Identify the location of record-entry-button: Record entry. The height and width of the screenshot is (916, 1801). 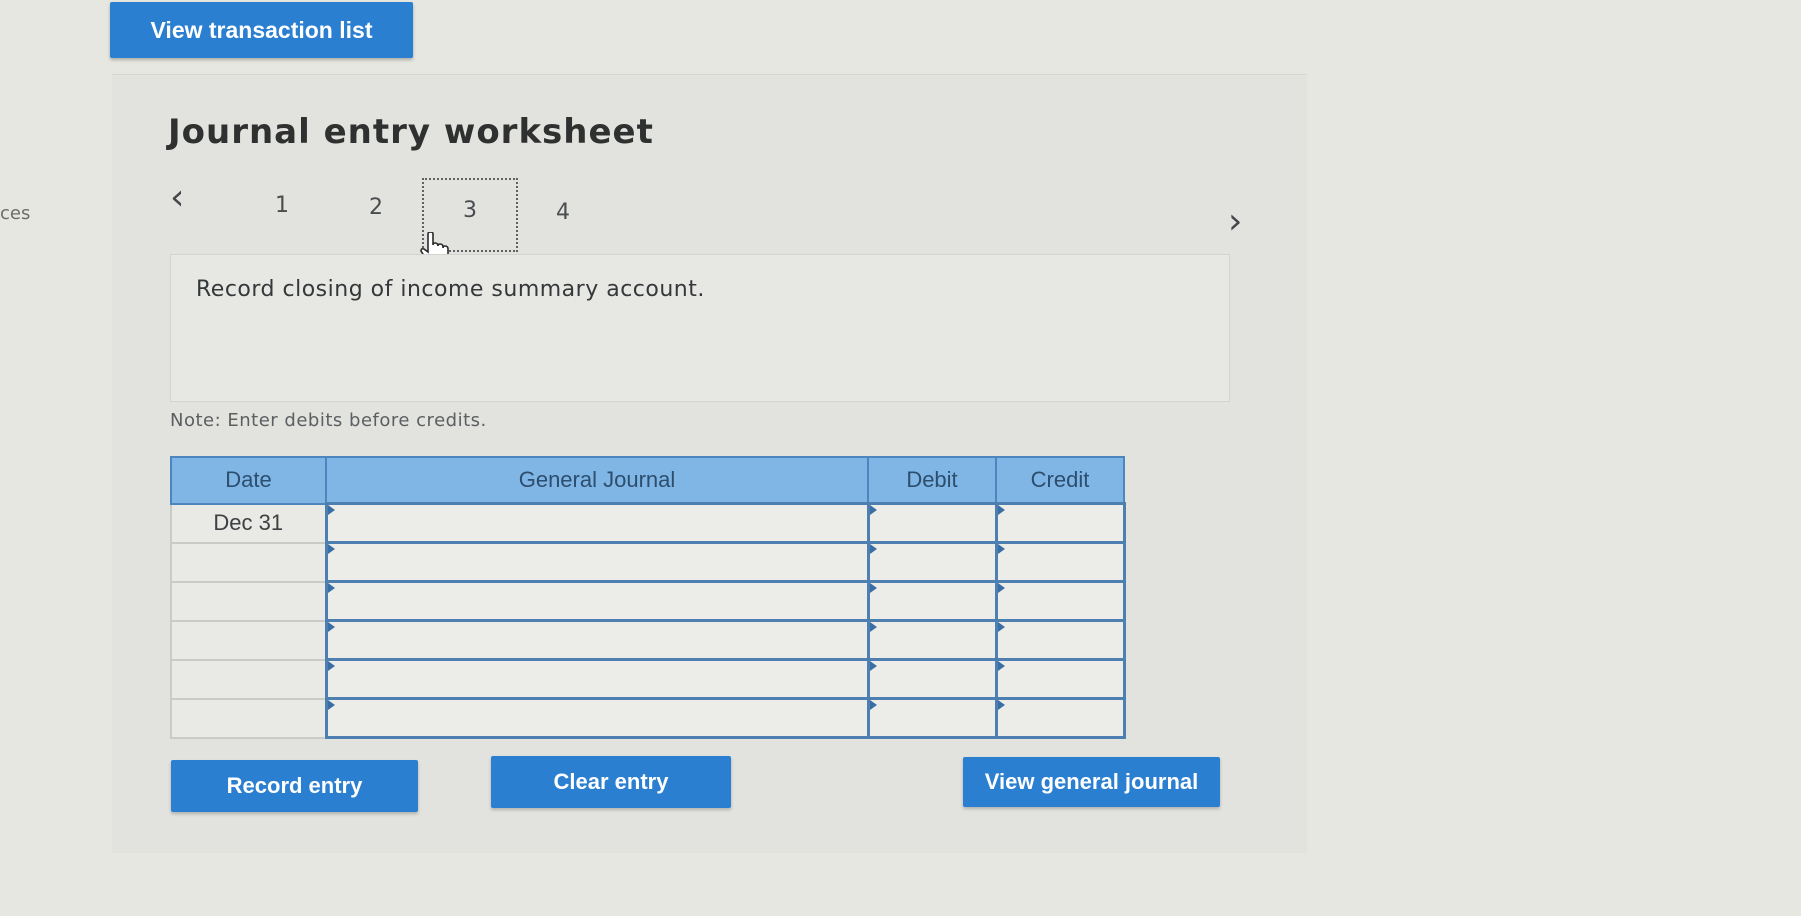
(294, 786).